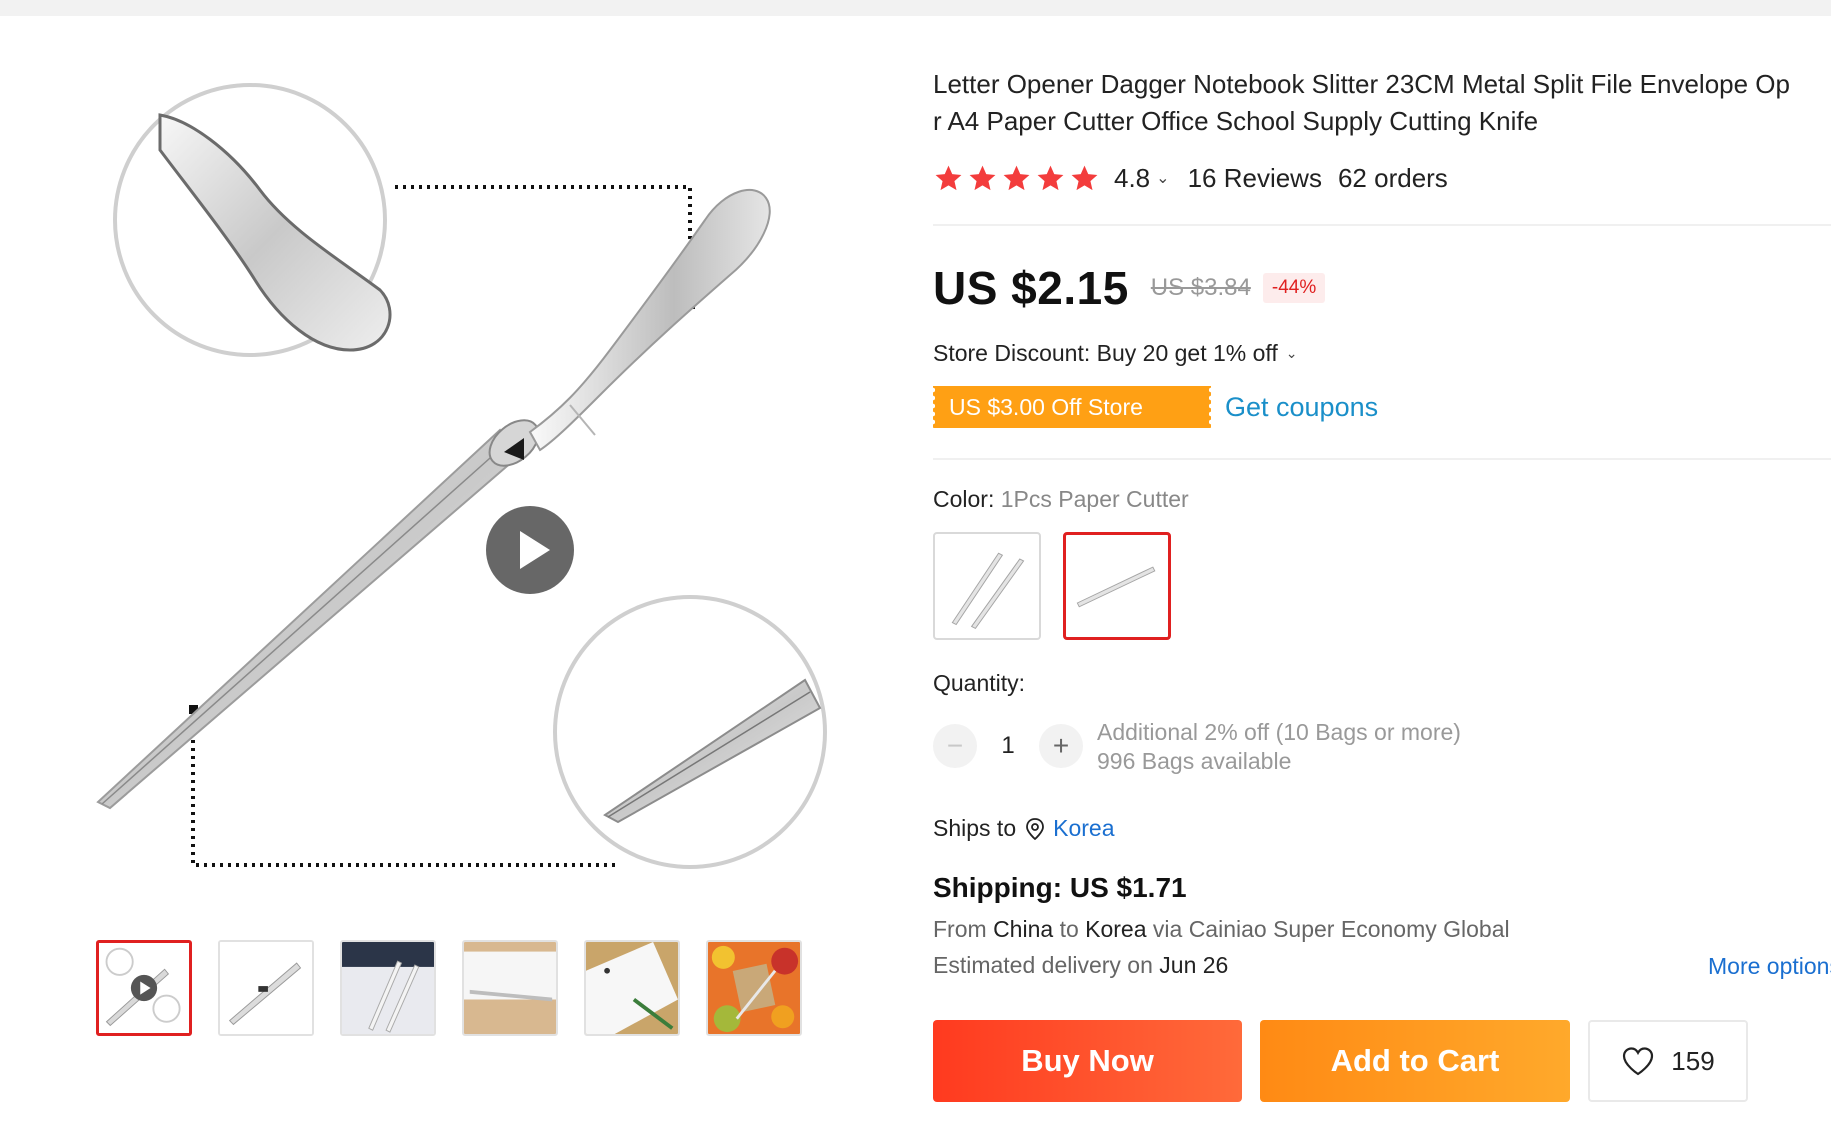  What do you see at coordinates (1693, 1060) in the screenshot?
I see `wishlist-count: 159` at bounding box center [1693, 1060].